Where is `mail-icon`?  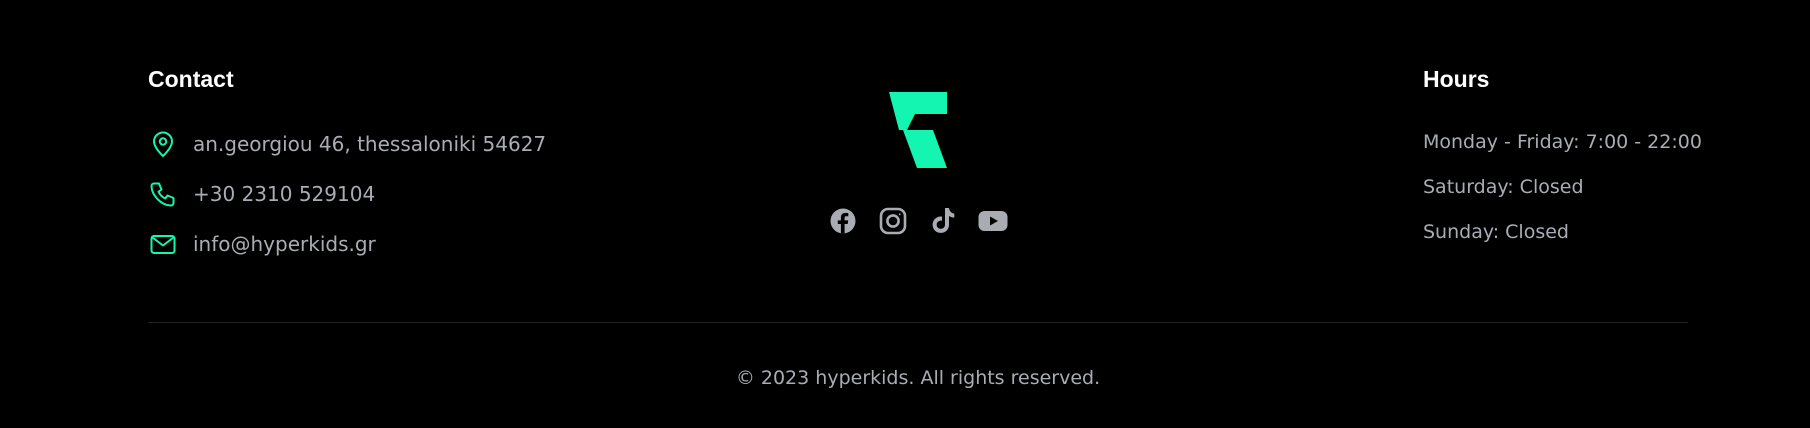
mail-icon is located at coordinates (163, 244).